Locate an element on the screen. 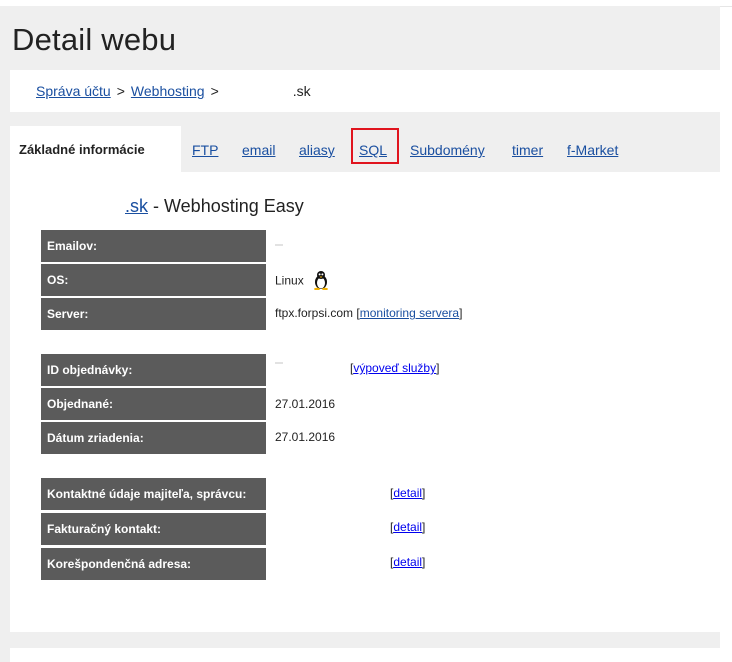 This screenshot has width=732, height=662. row-label-mailing-address: Korešpondenčná adresa: is located at coordinates (153, 564).